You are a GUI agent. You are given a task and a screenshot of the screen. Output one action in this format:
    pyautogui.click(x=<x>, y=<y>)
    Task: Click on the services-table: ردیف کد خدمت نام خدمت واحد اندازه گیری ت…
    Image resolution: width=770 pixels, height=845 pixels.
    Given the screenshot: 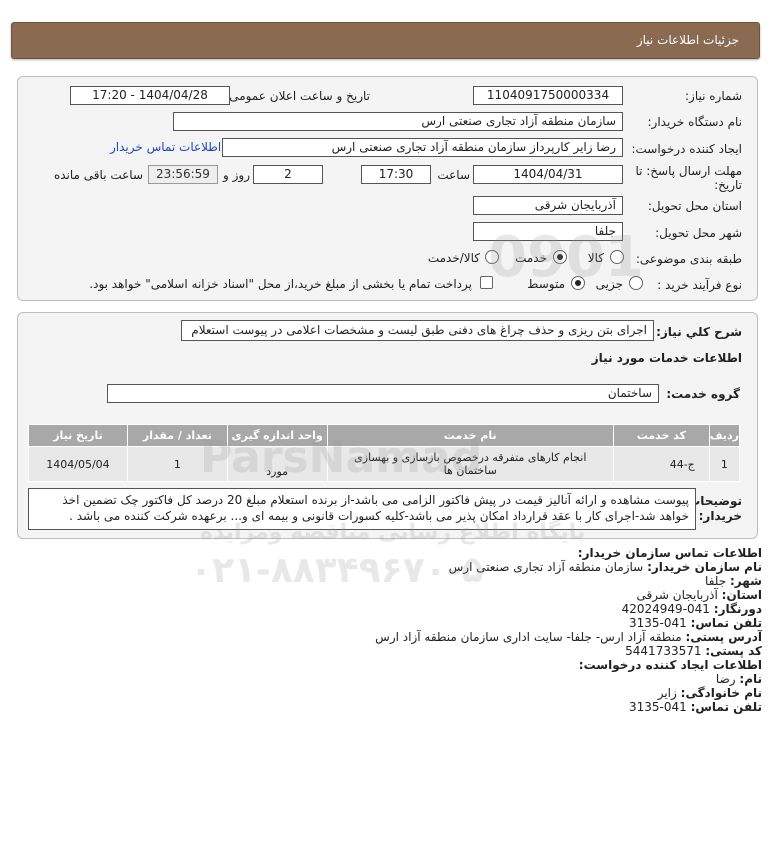 What is the action you would take?
    pyautogui.click(x=384, y=453)
    